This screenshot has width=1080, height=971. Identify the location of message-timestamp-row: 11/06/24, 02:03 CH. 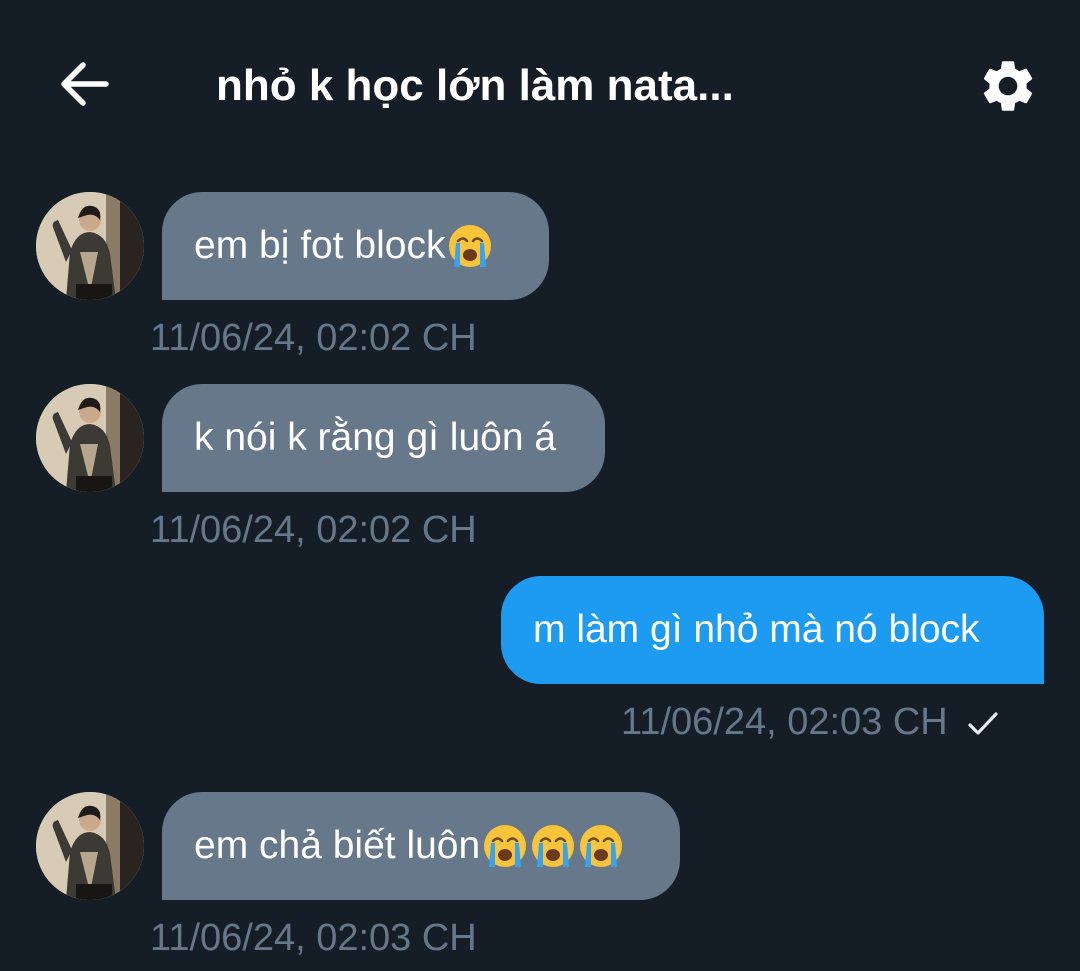
(810, 722).